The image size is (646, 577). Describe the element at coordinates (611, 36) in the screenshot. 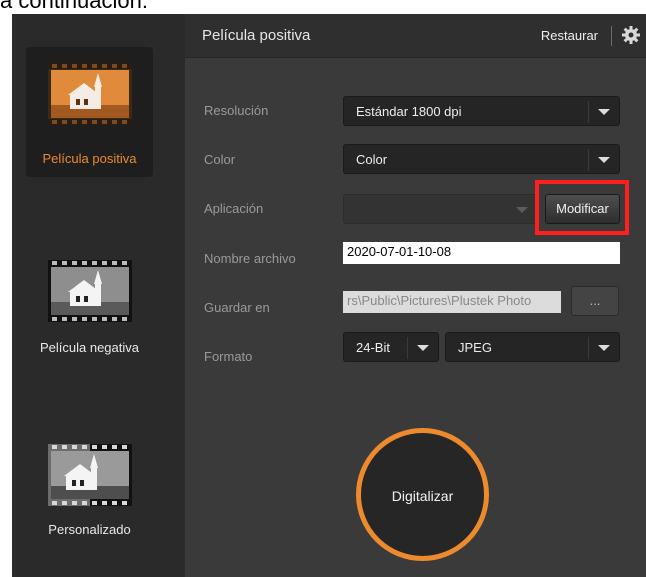

I see `header-divider` at that location.